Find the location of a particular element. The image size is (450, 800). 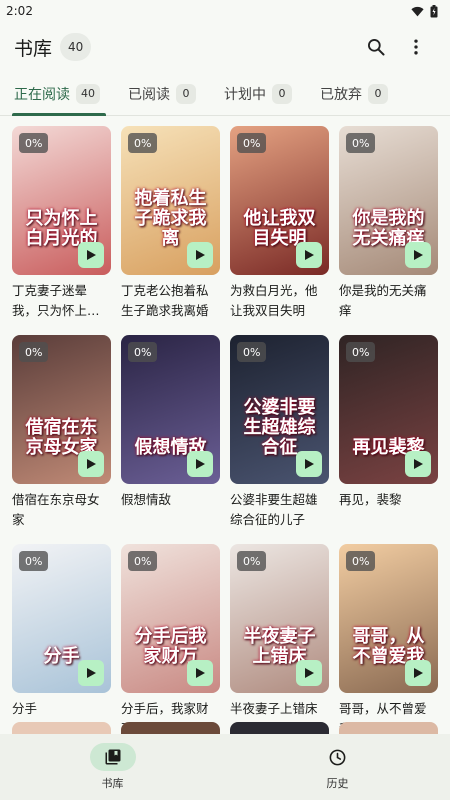

page-title: 书库 is located at coordinates (33, 48).